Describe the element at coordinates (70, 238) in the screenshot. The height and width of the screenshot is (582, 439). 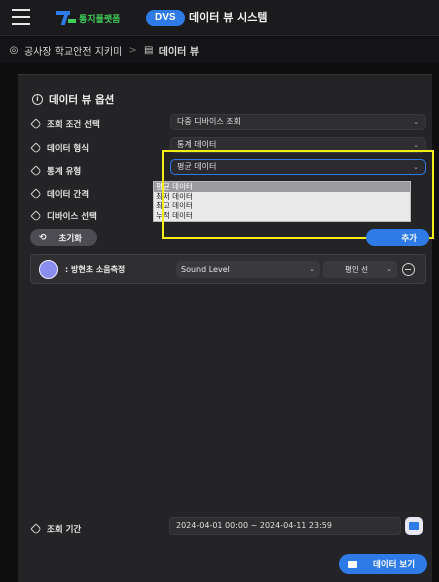
I see `reset-label: 초기화` at that location.